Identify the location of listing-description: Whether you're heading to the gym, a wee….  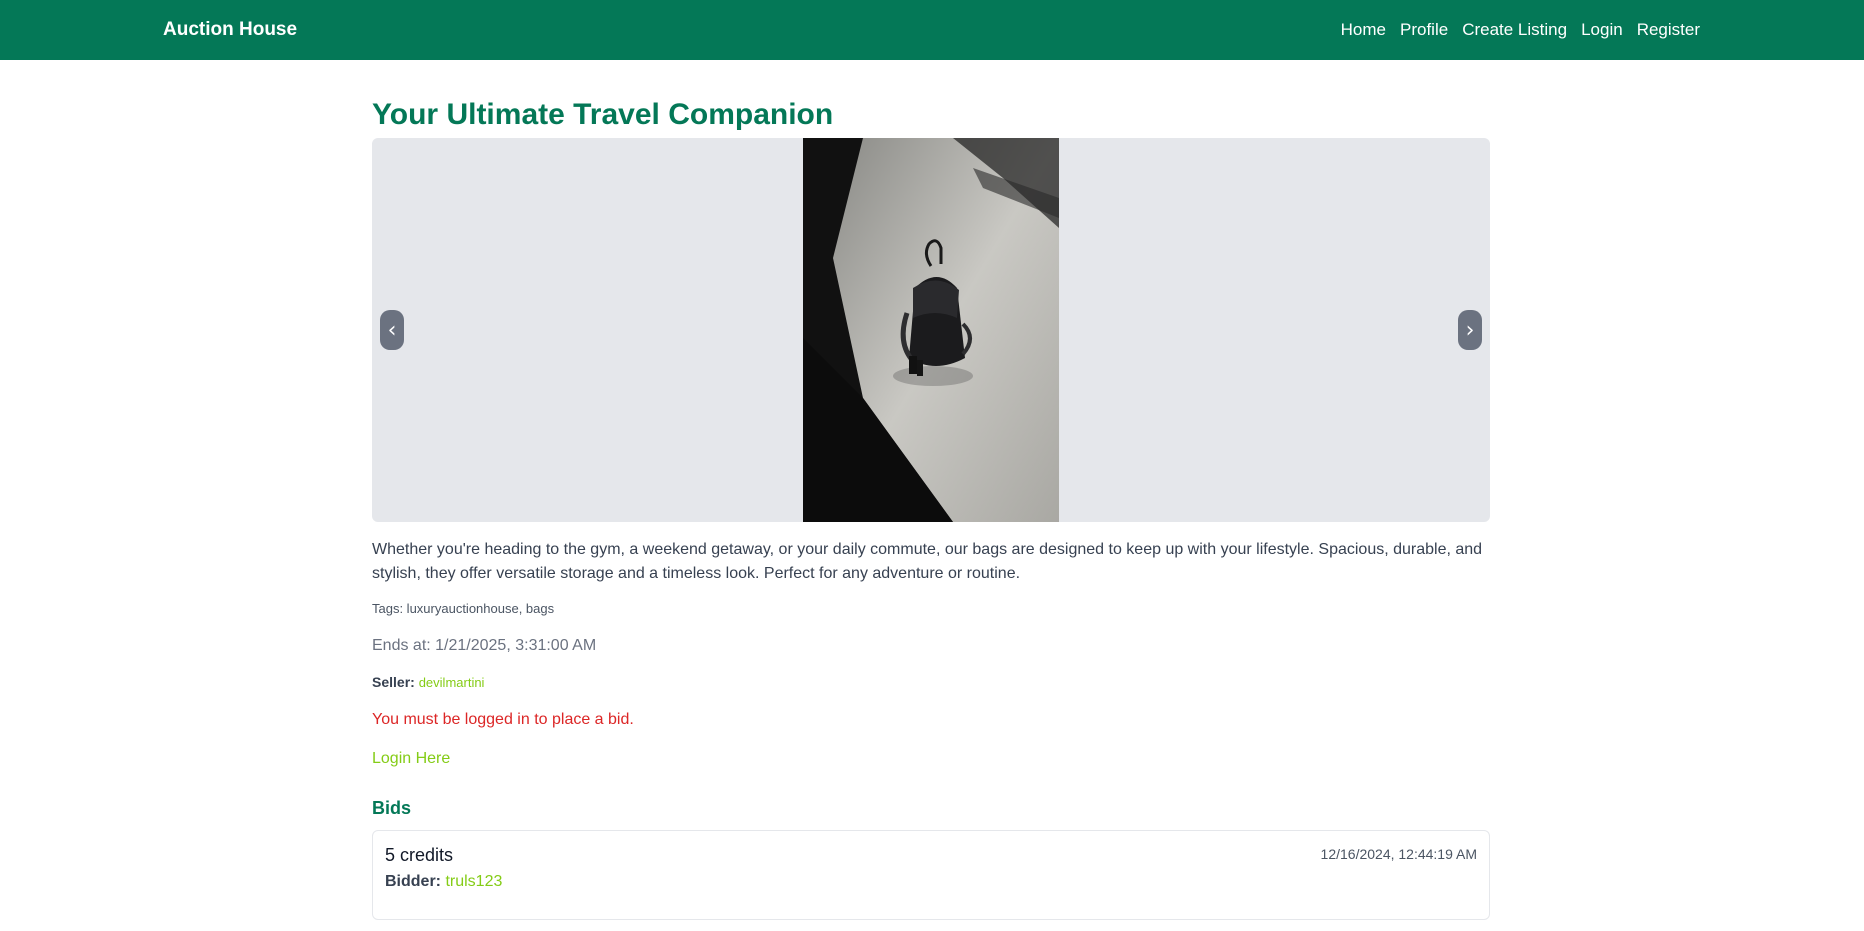
(927, 561).